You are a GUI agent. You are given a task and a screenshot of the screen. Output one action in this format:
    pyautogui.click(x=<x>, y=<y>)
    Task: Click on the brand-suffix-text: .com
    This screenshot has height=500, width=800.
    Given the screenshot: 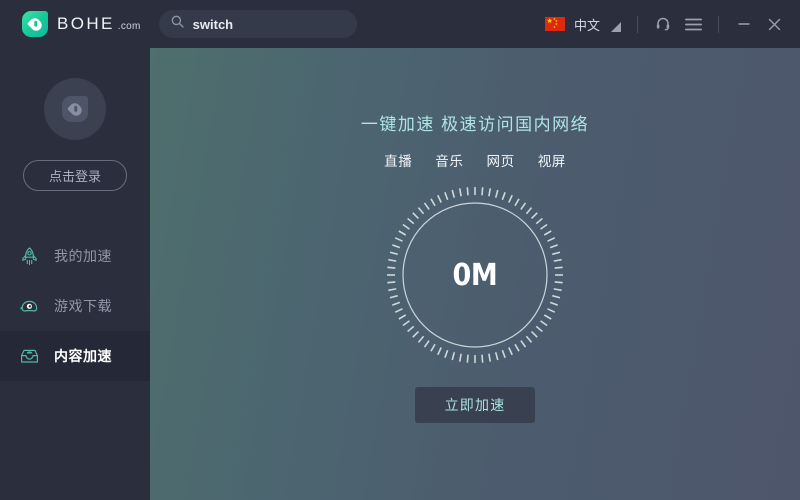 What is the action you would take?
    pyautogui.click(x=129, y=26)
    